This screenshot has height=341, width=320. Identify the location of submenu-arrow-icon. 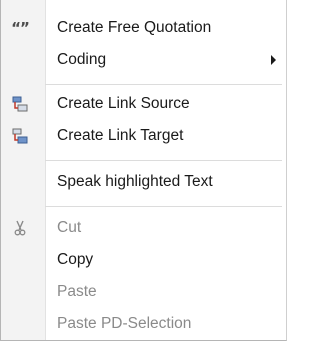
(273, 60).